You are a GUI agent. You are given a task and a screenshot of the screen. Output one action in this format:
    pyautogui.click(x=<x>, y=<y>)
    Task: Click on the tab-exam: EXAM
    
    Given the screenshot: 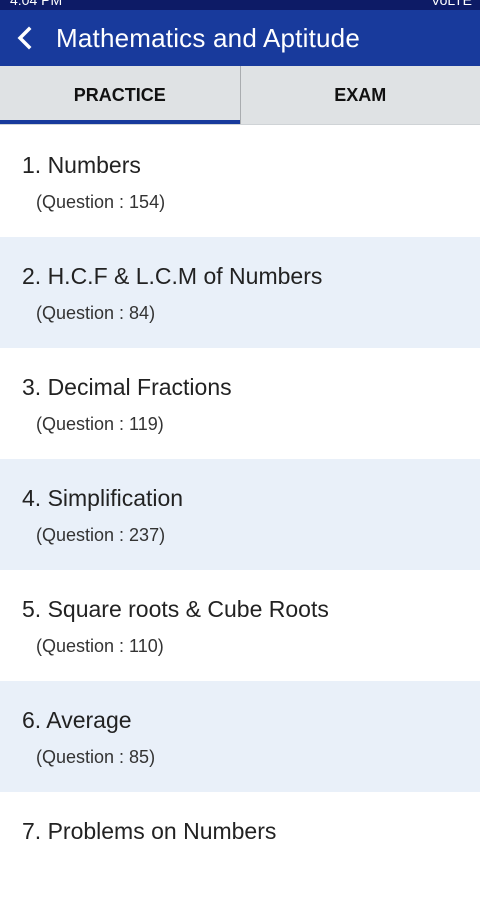 What is the action you would take?
    pyautogui.click(x=360, y=95)
    